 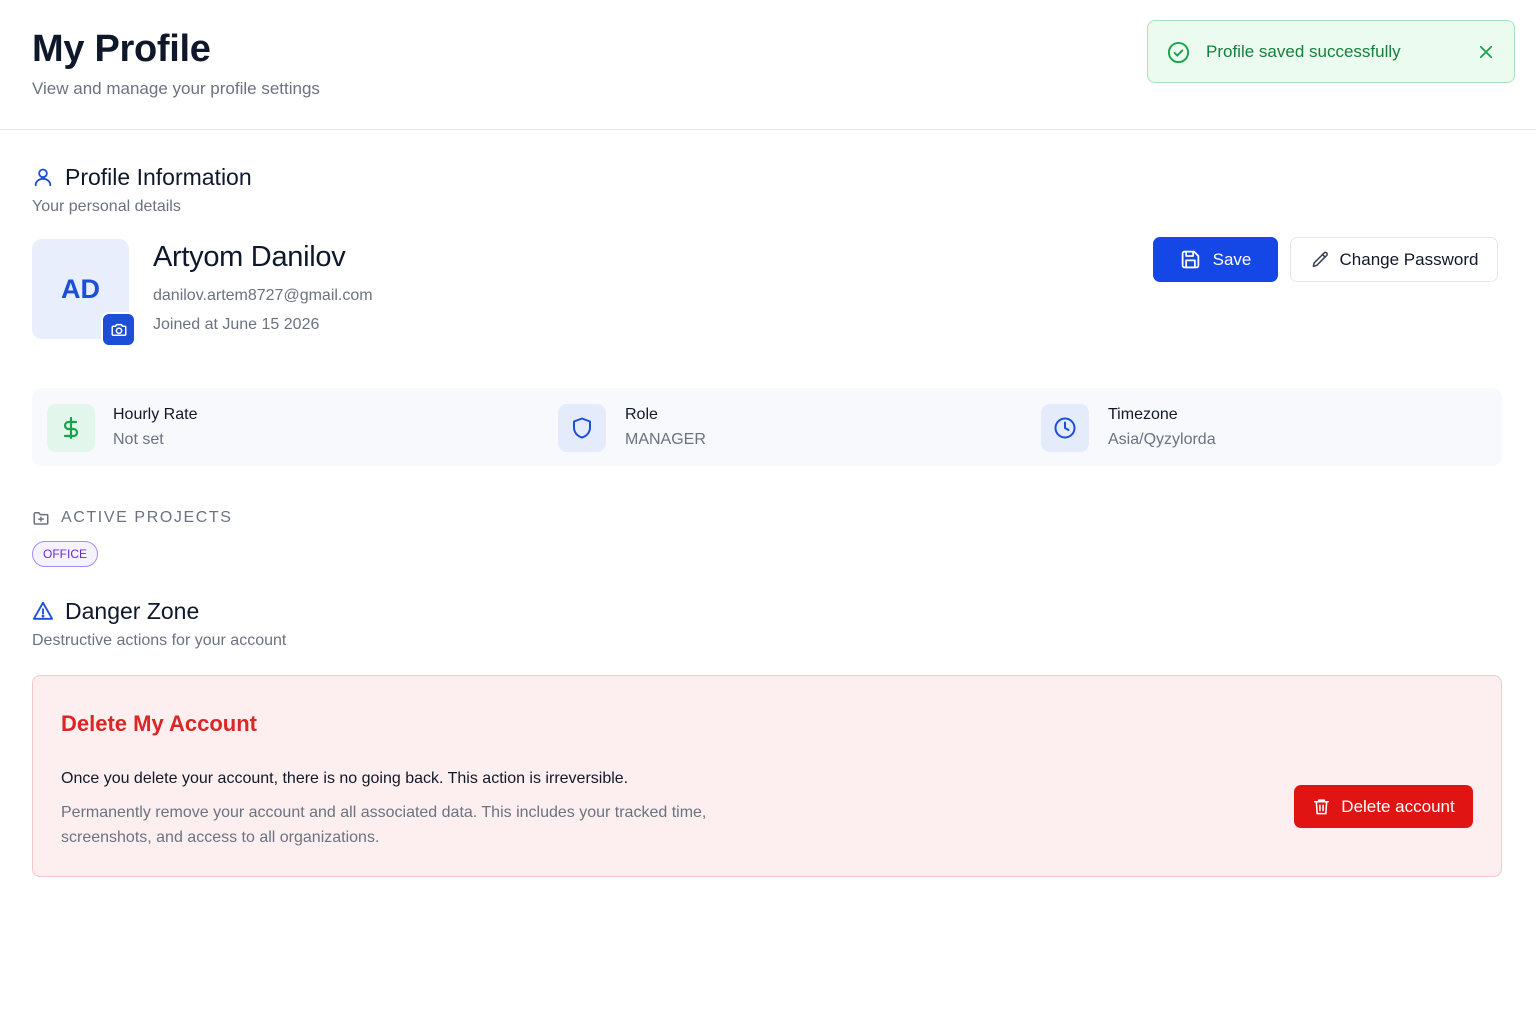 What do you see at coordinates (121, 49) in the screenshot?
I see `page-title: My Profile` at bounding box center [121, 49].